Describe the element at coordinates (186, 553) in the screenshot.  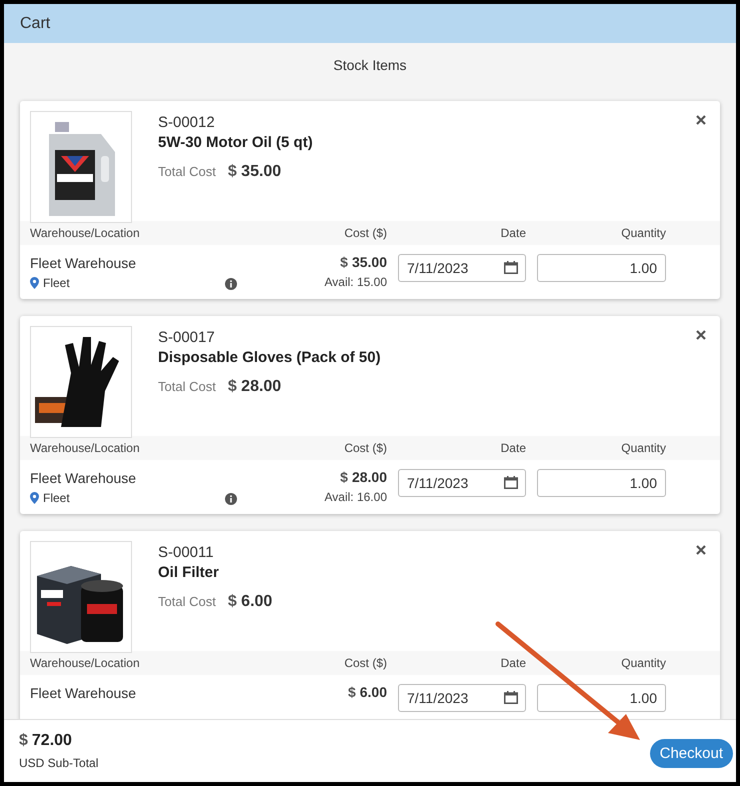
I see `item-number: S-00011` at that location.